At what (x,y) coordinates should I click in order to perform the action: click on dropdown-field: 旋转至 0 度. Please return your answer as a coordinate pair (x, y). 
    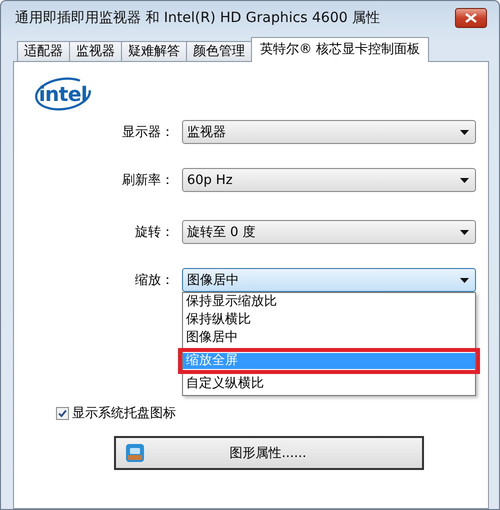
    Looking at the image, I should click on (329, 232).